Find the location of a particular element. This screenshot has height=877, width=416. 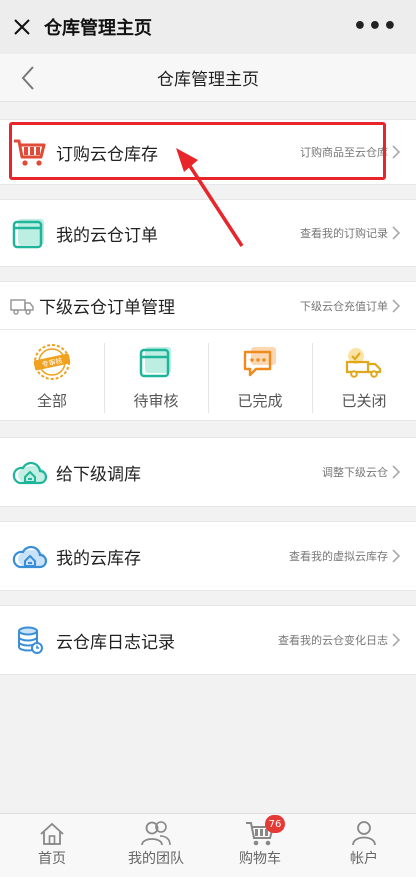

tab-label: 我的团队 is located at coordinates (156, 859).